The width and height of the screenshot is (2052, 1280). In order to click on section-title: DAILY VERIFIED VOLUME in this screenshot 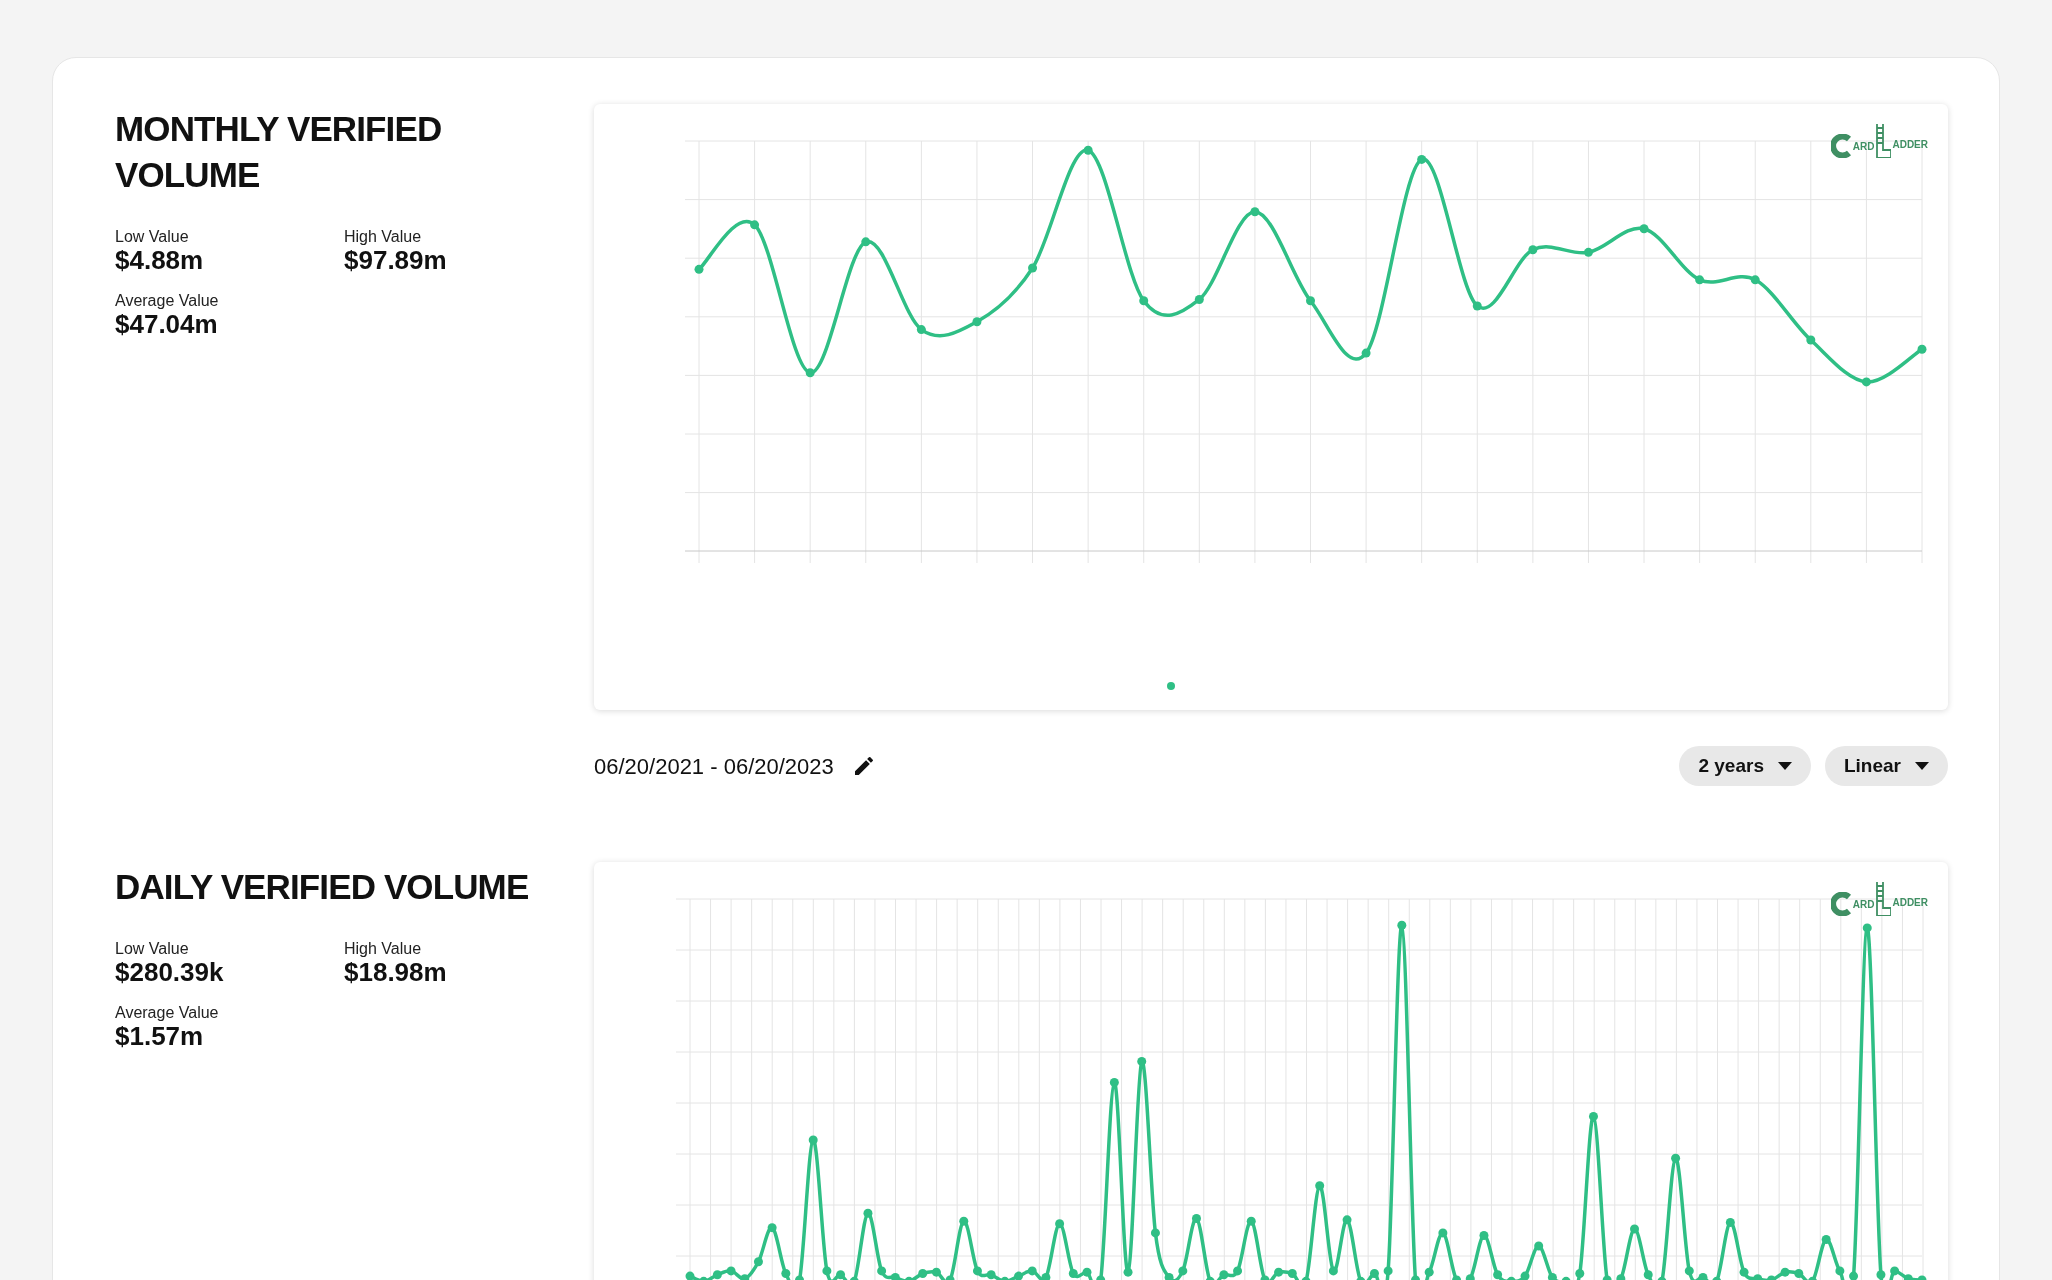, I will do `click(322, 887)`.